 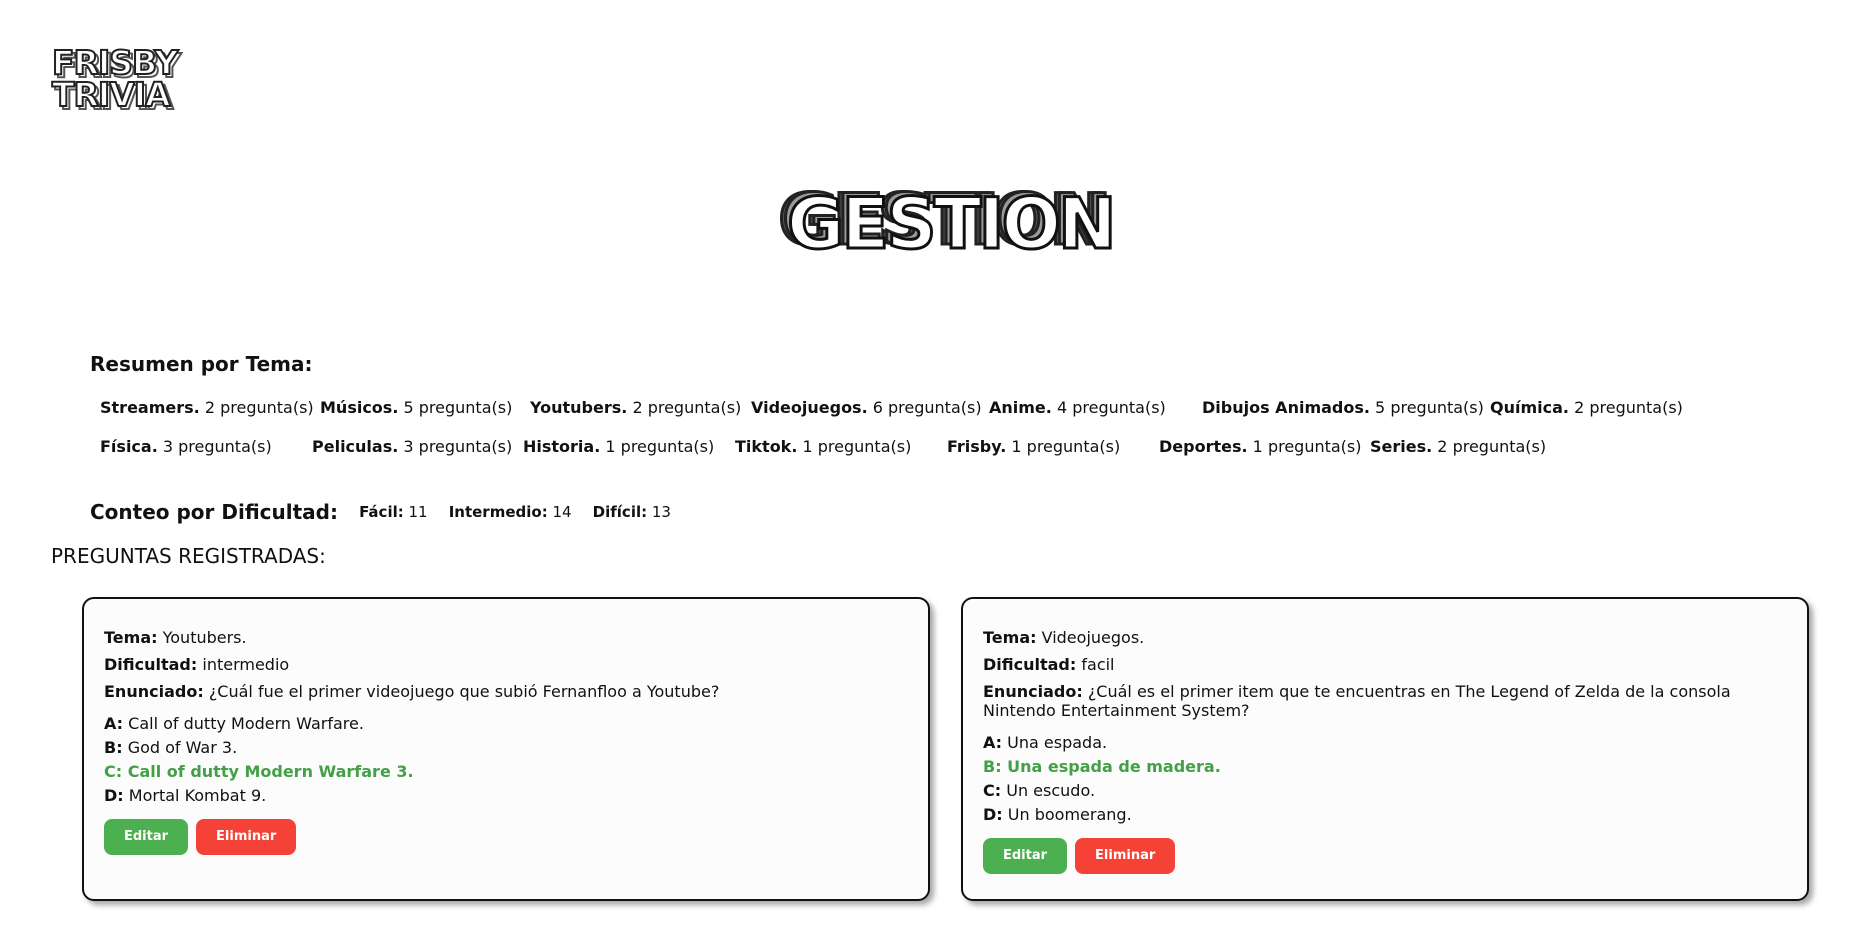 I want to click on question-topic: Tema: Videojuegos., so click(x=1064, y=637).